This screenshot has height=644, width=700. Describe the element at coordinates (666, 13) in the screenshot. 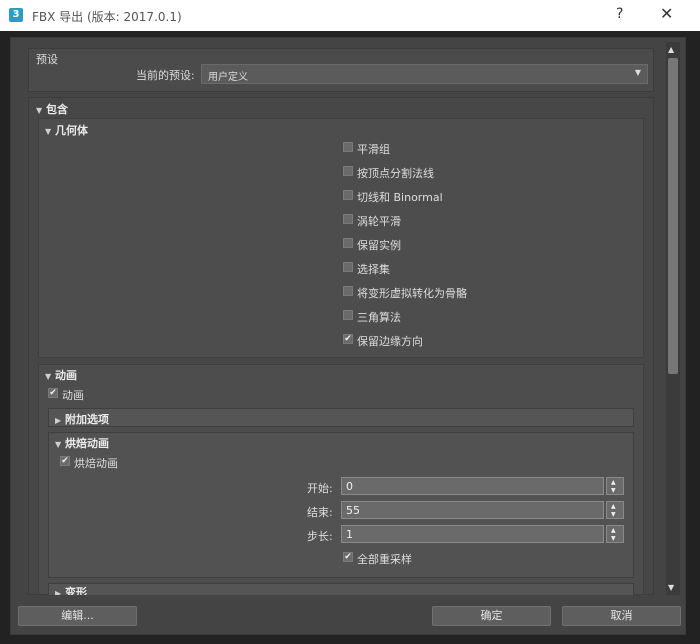

I see `close-button: ✕` at that location.